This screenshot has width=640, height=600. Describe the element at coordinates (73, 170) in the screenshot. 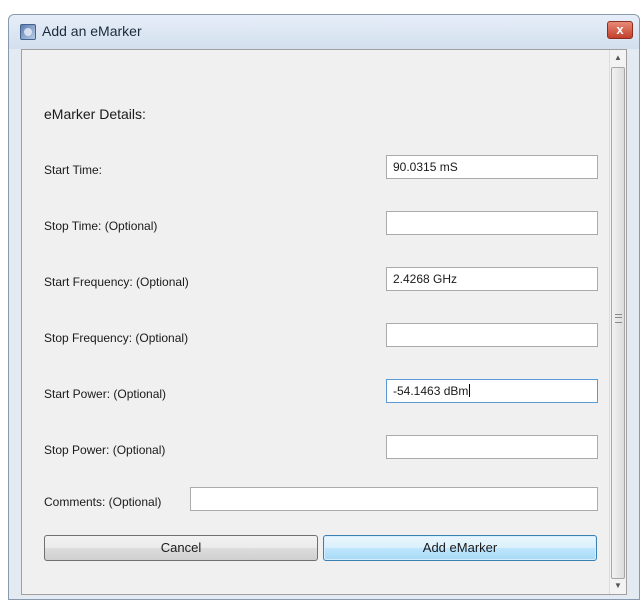

I see `start-time-label: Start Time:` at that location.